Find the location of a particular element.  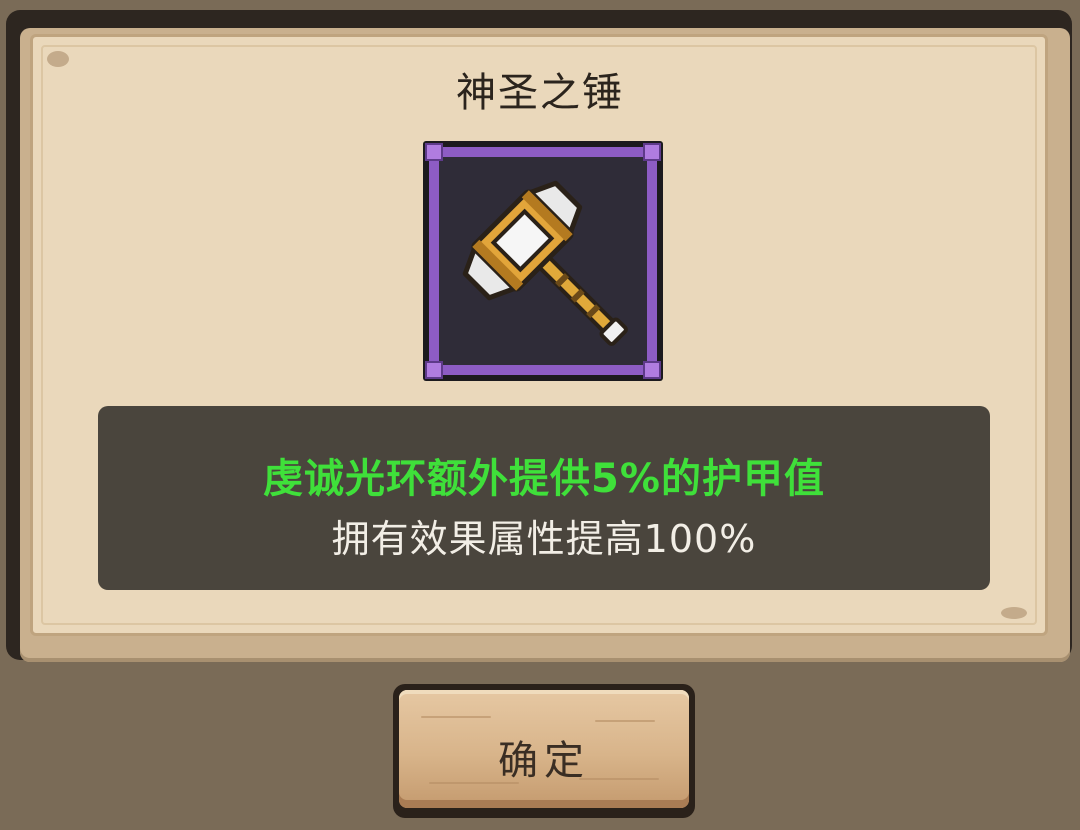

confirm-button-label: 确定 is located at coordinates (544, 761).